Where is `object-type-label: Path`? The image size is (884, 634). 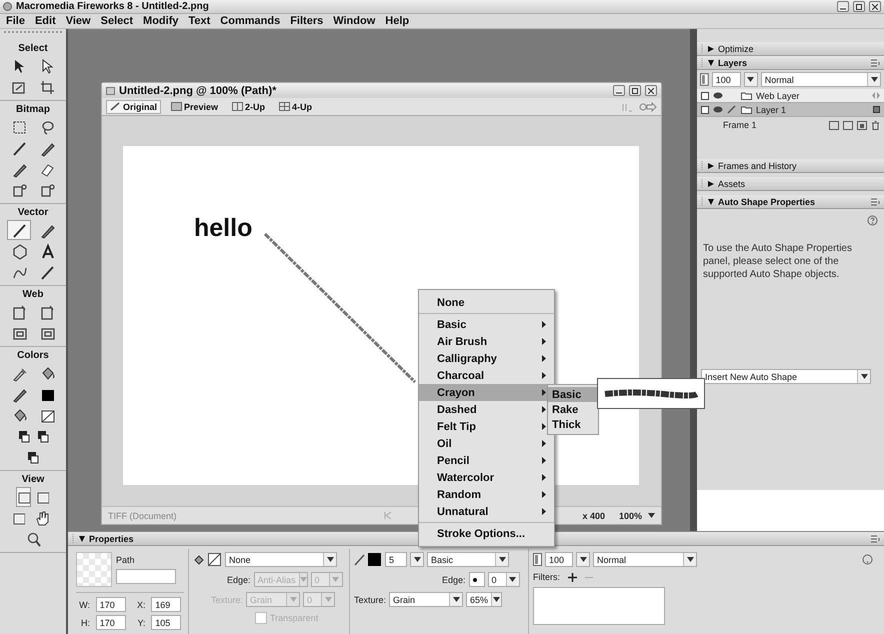 object-type-label: Path is located at coordinates (126, 560).